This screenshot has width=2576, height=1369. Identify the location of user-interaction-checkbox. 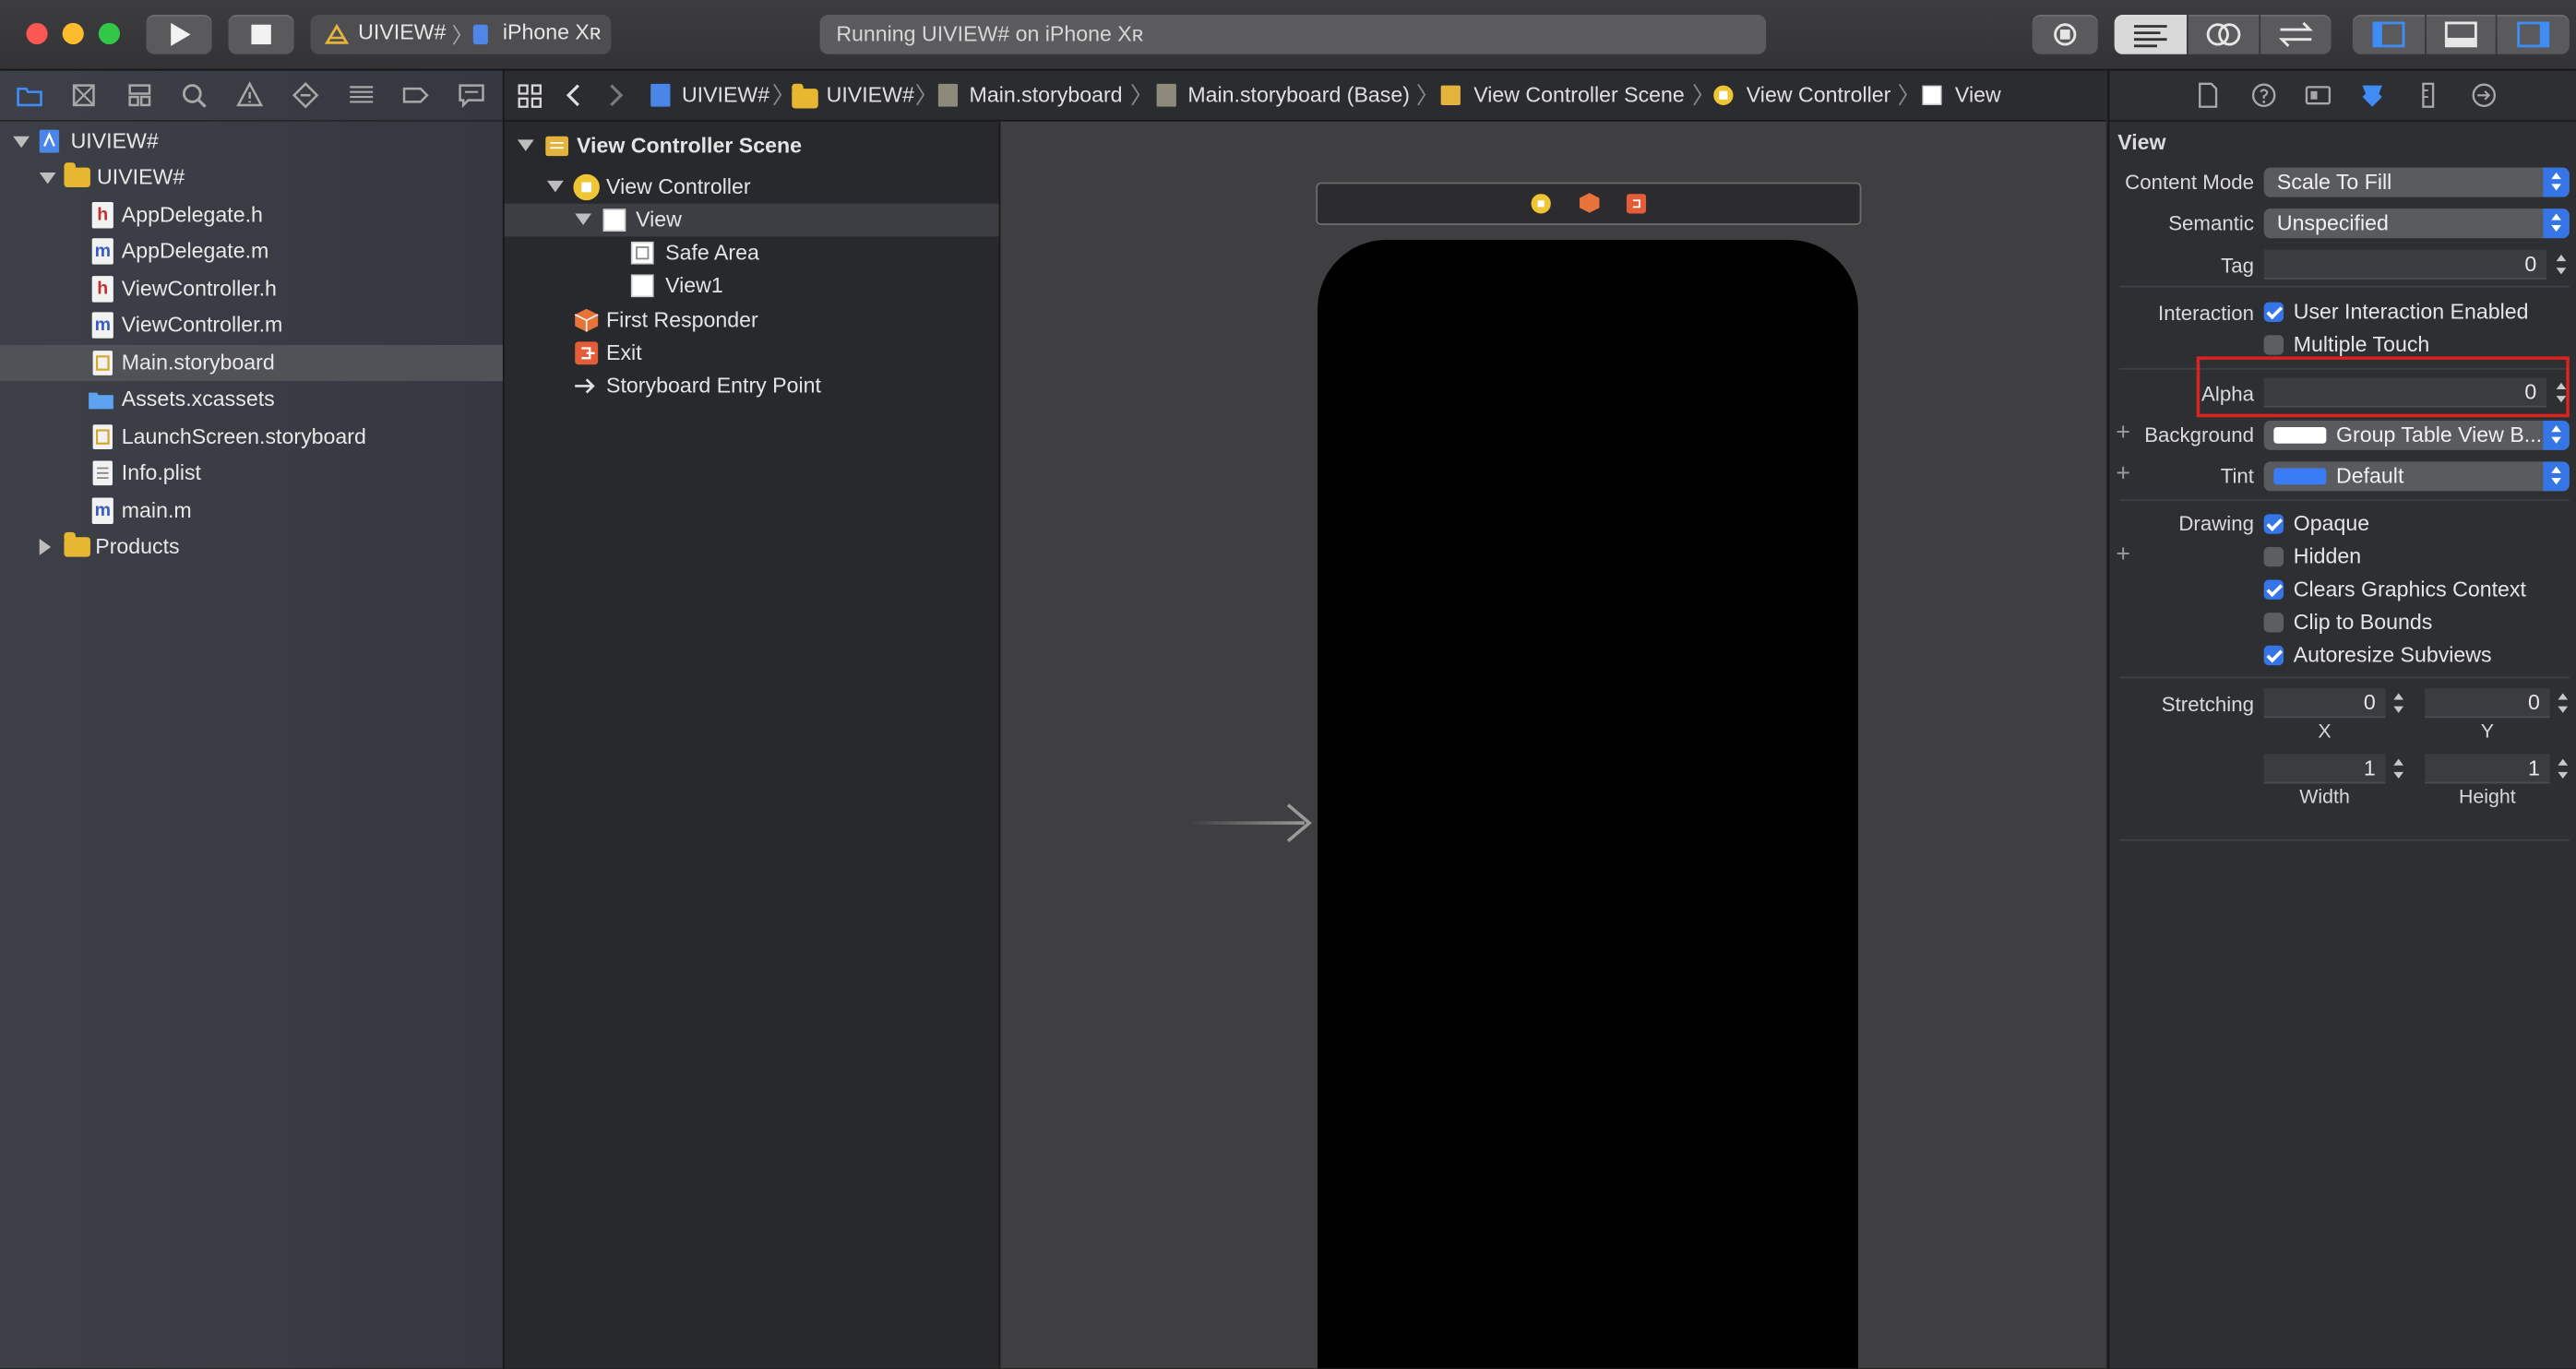
(2274, 312).